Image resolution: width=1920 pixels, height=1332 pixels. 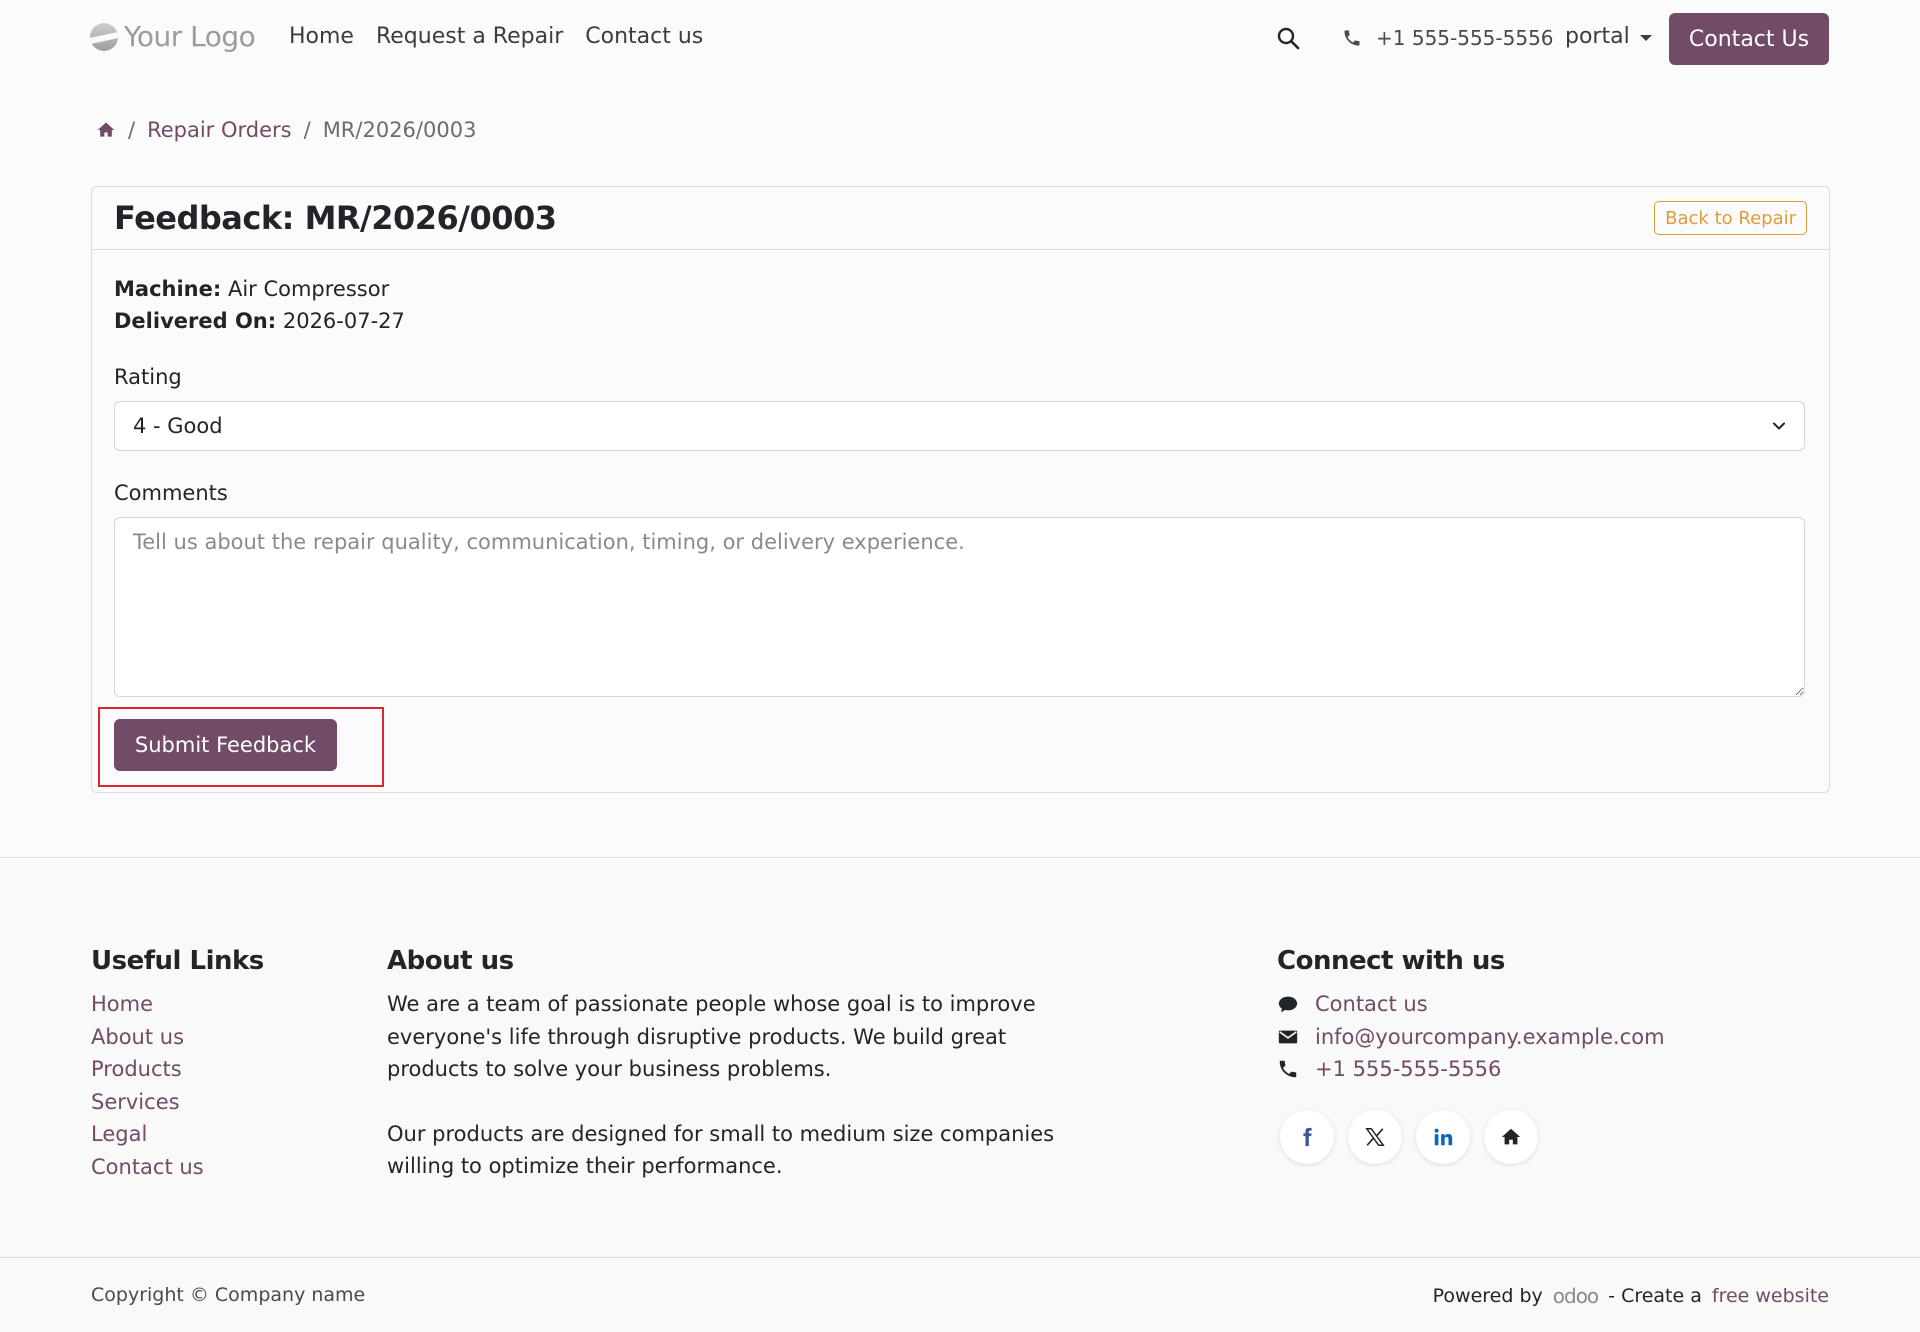 What do you see at coordinates (104, 36) in the screenshot?
I see `logo-icon` at bounding box center [104, 36].